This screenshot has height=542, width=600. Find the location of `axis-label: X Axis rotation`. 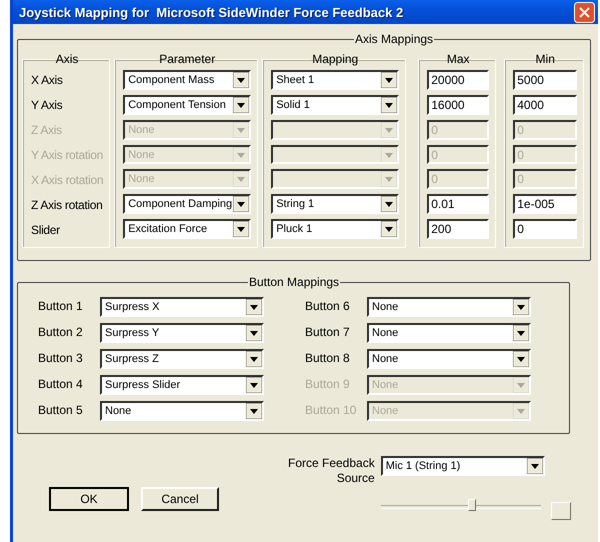

axis-label: X Axis rotation is located at coordinates (67, 180).